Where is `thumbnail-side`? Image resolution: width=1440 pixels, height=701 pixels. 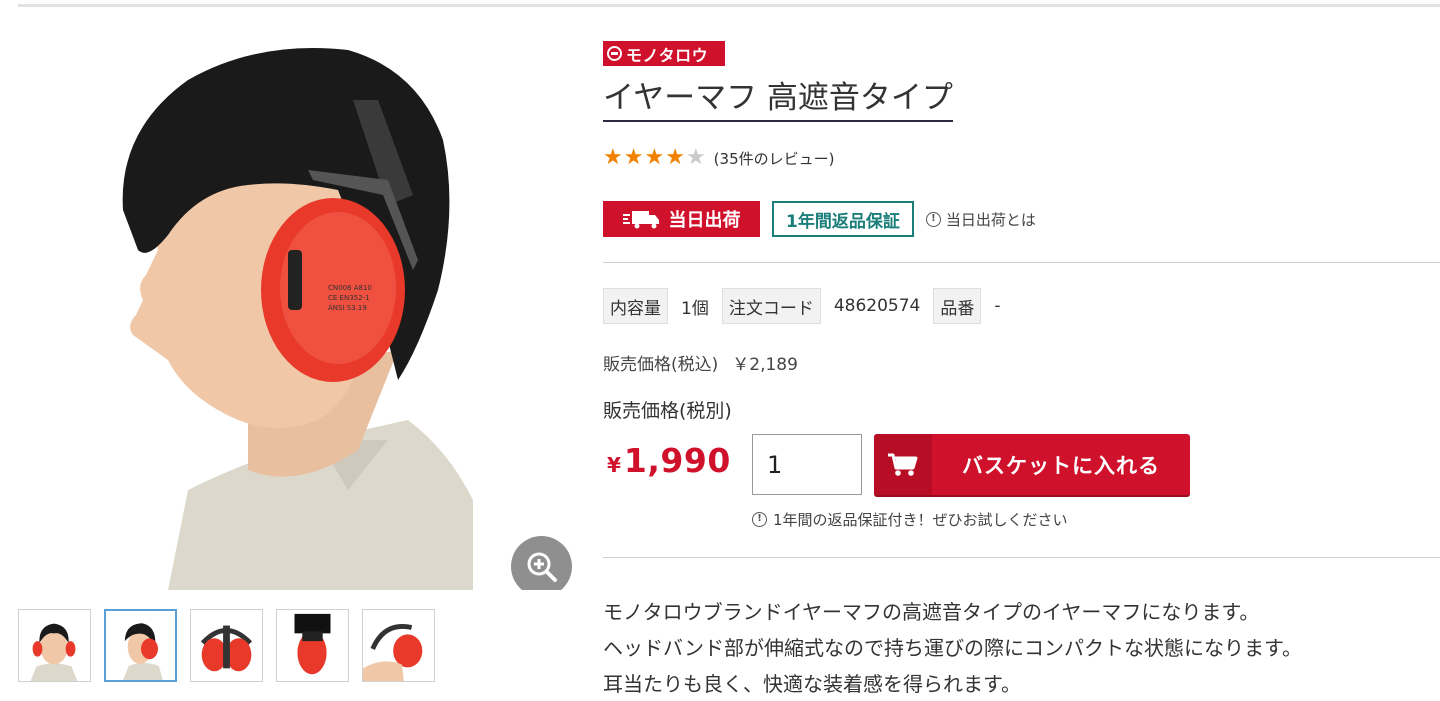 thumbnail-side is located at coordinates (140, 645).